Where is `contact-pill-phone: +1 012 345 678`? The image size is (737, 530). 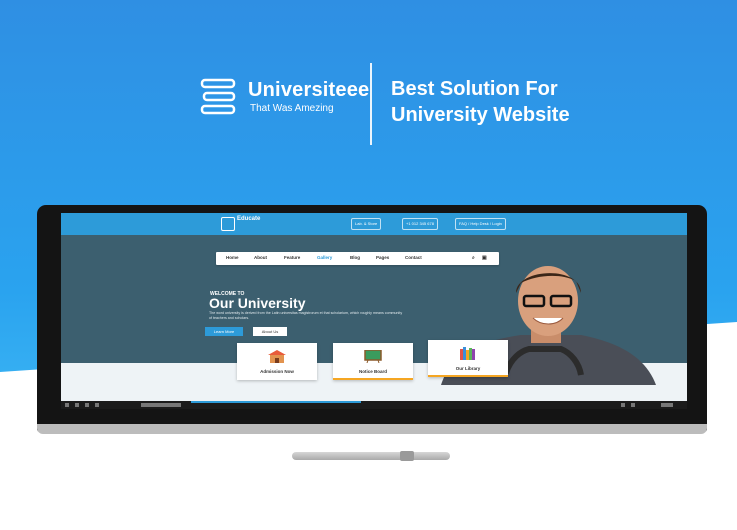 contact-pill-phone: +1 012 345 678 is located at coordinates (420, 224).